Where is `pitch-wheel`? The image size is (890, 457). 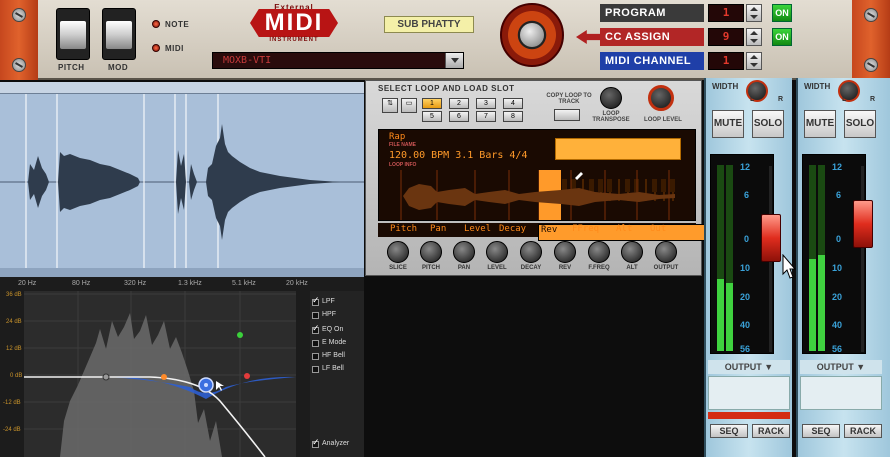 pitch-wheel is located at coordinates (73, 34).